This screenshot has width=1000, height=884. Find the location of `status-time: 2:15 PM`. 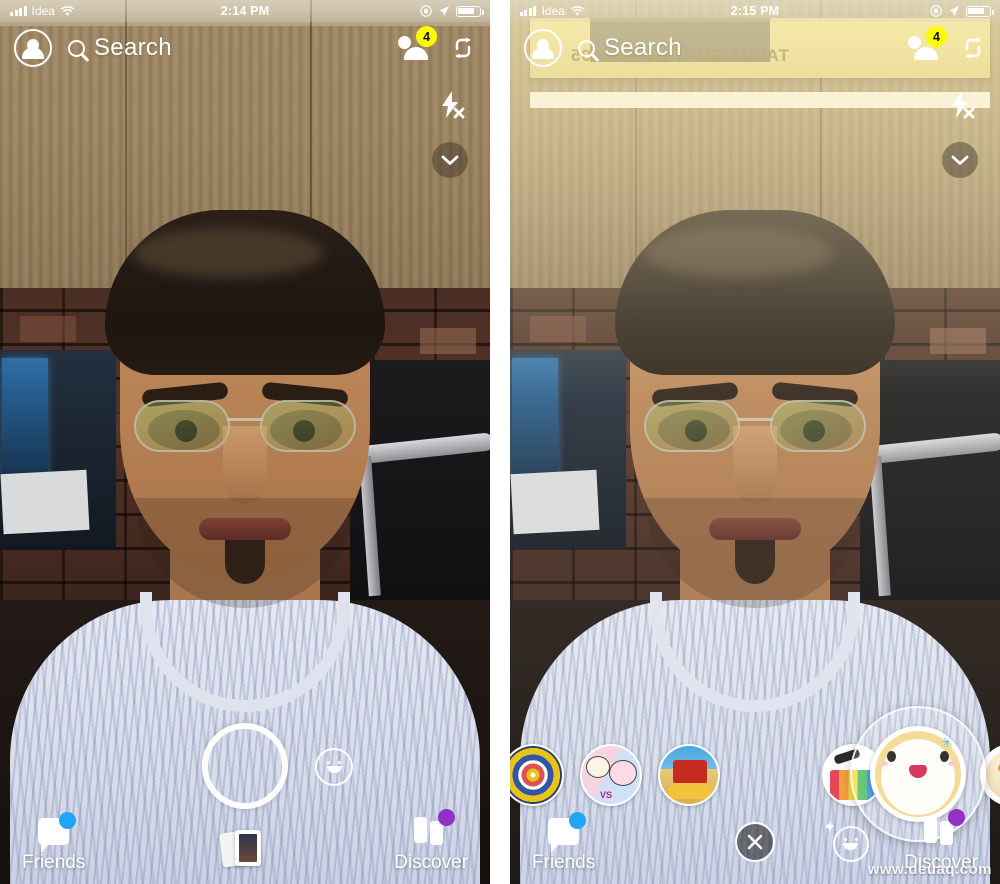

status-time: 2:15 PM is located at coordinates (755, 11).